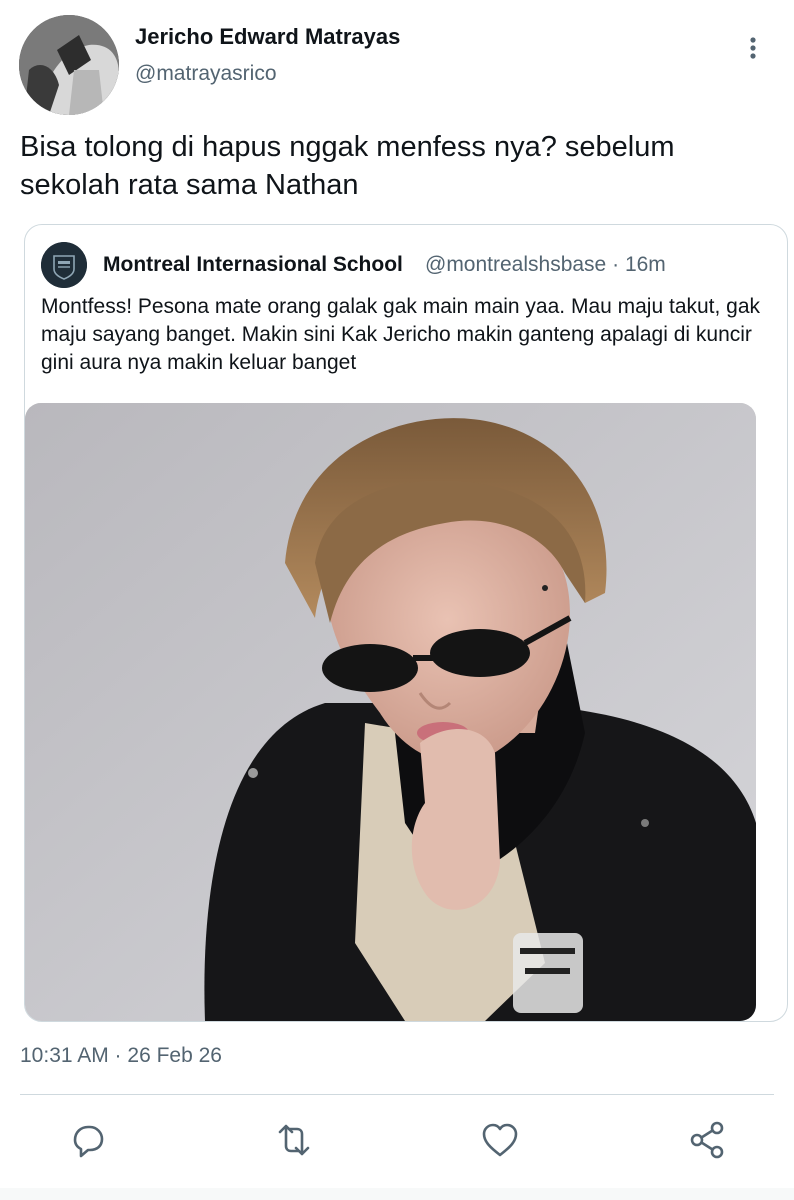  Describe the element at coordinates (397, 1142) in the screenshot. I see `action-bar` at that location.